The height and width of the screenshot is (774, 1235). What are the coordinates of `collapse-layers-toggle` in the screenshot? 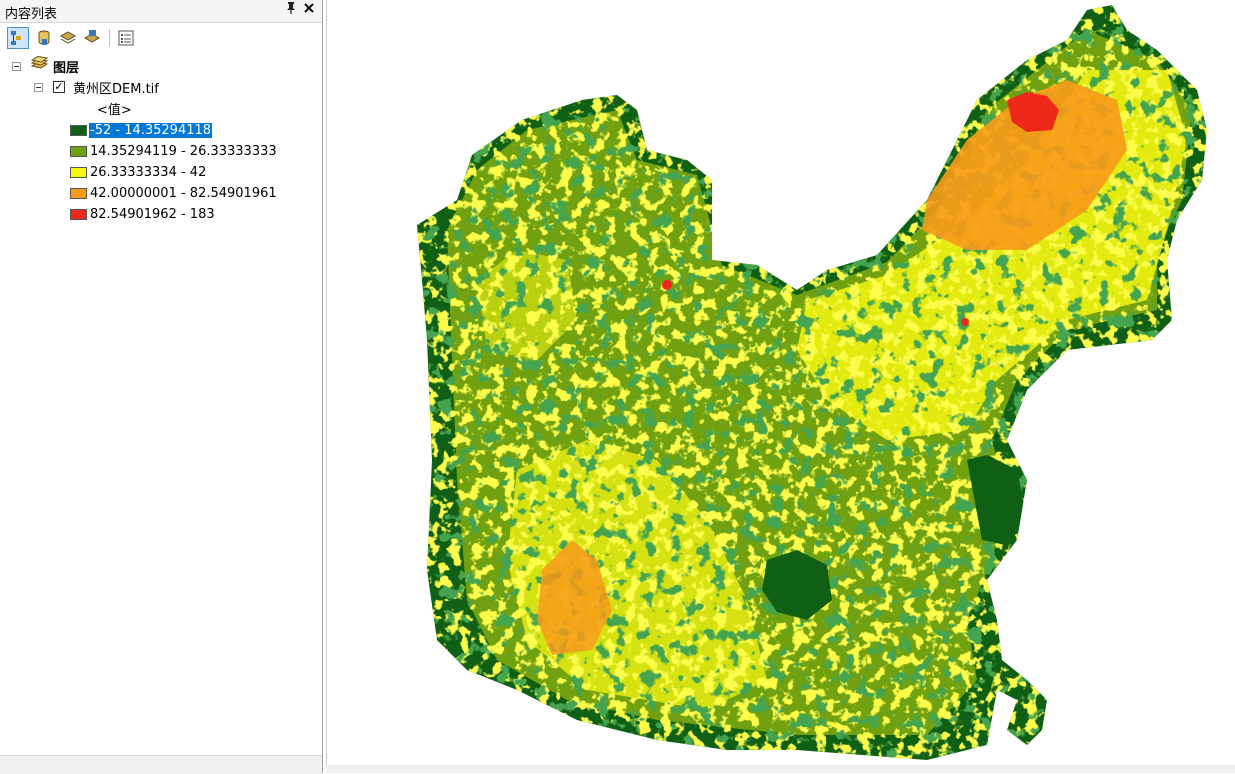 It's located at (16, 66).